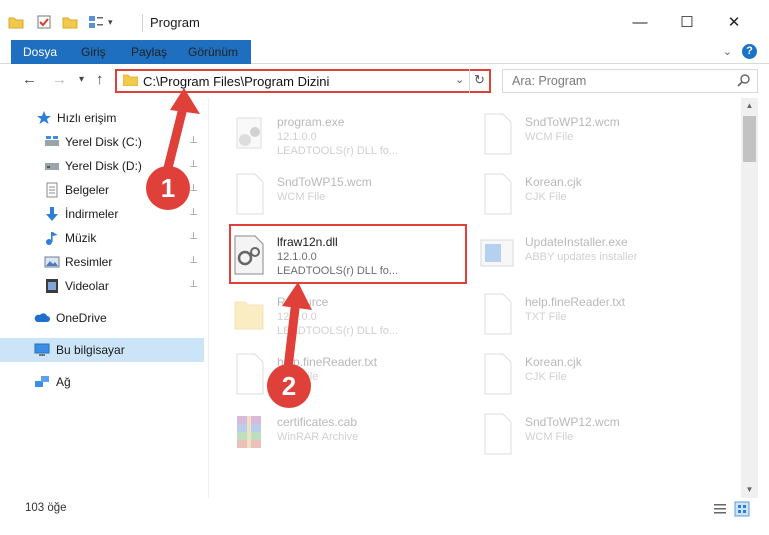  Describe the element at coordinates (70, 22) in the screenshot. I see `new-folder-icon` at that location.